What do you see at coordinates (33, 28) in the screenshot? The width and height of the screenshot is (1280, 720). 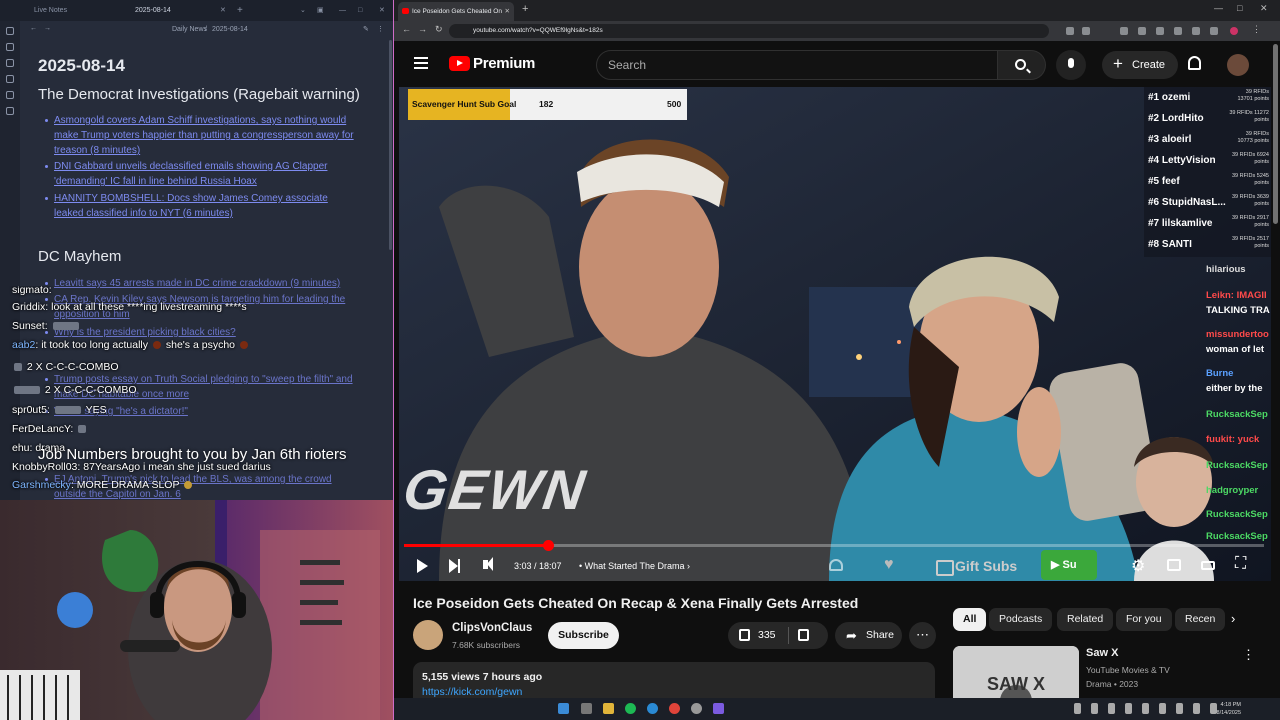 I see `notes-back-icon: ←` at bounding box center [33, 28].